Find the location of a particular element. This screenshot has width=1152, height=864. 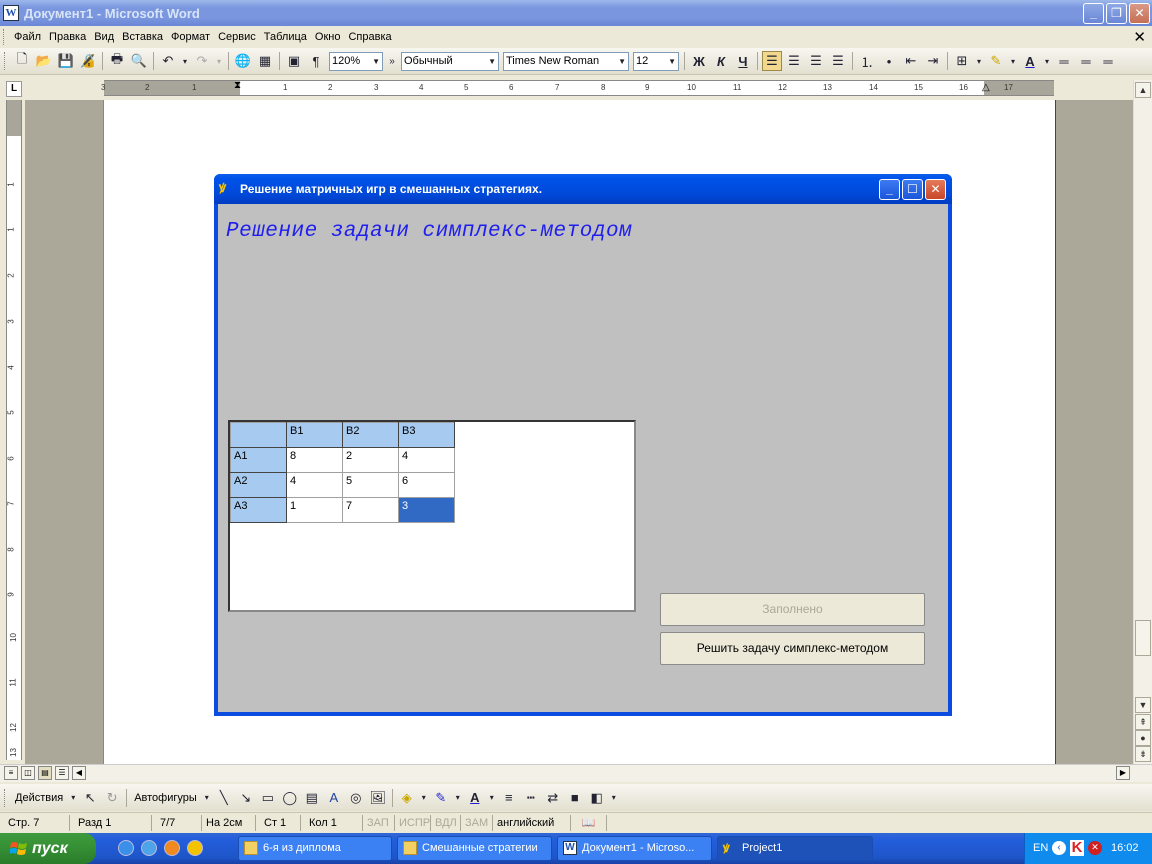

menu-window: Окно is located at coordinates (328, 37).